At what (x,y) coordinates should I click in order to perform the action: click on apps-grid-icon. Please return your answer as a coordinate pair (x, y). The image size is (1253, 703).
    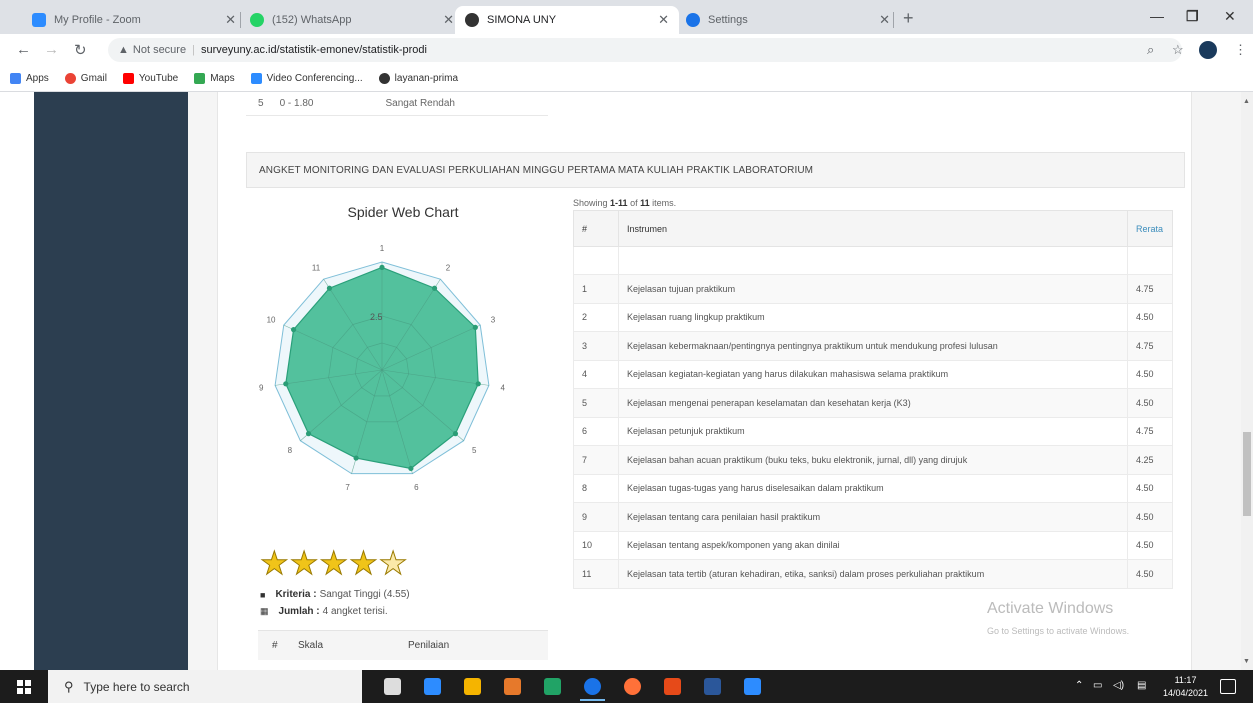
    Looking at the image, I should click on (15, 78).